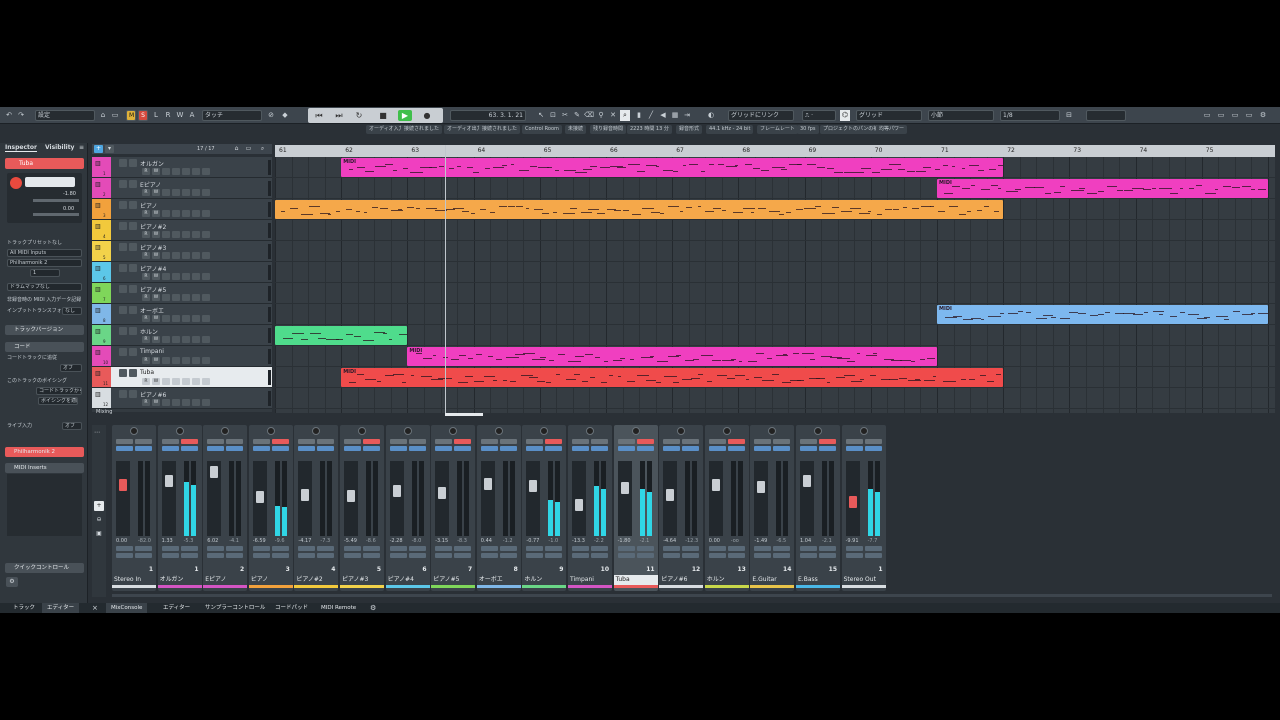  What do you see at coordinates (341, 335) in the screenshot?
I see `midi-part` at bounding box center [341, 335].